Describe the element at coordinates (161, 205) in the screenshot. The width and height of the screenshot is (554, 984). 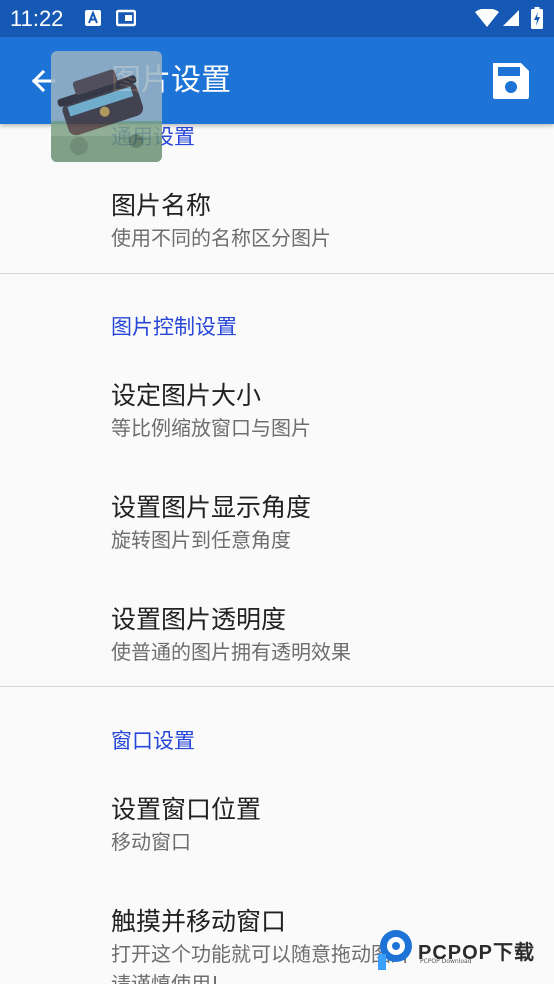
I see `pref-title: 图片名称` at that location.